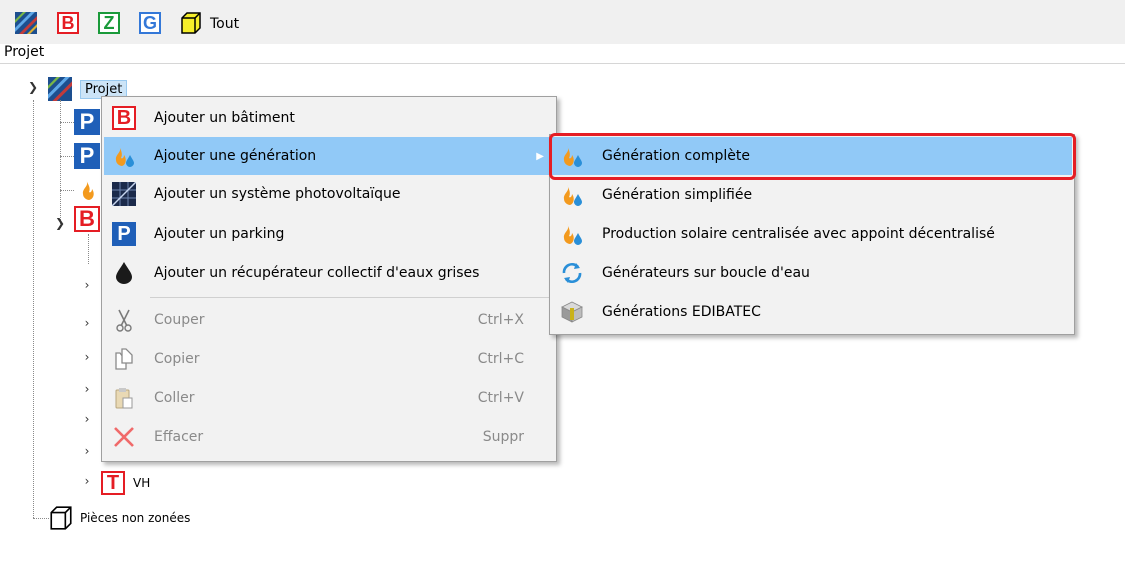 The height and width of the screenshot is (562, 1125). I want to click on menu-item-label: Copier, so click(177, 359).